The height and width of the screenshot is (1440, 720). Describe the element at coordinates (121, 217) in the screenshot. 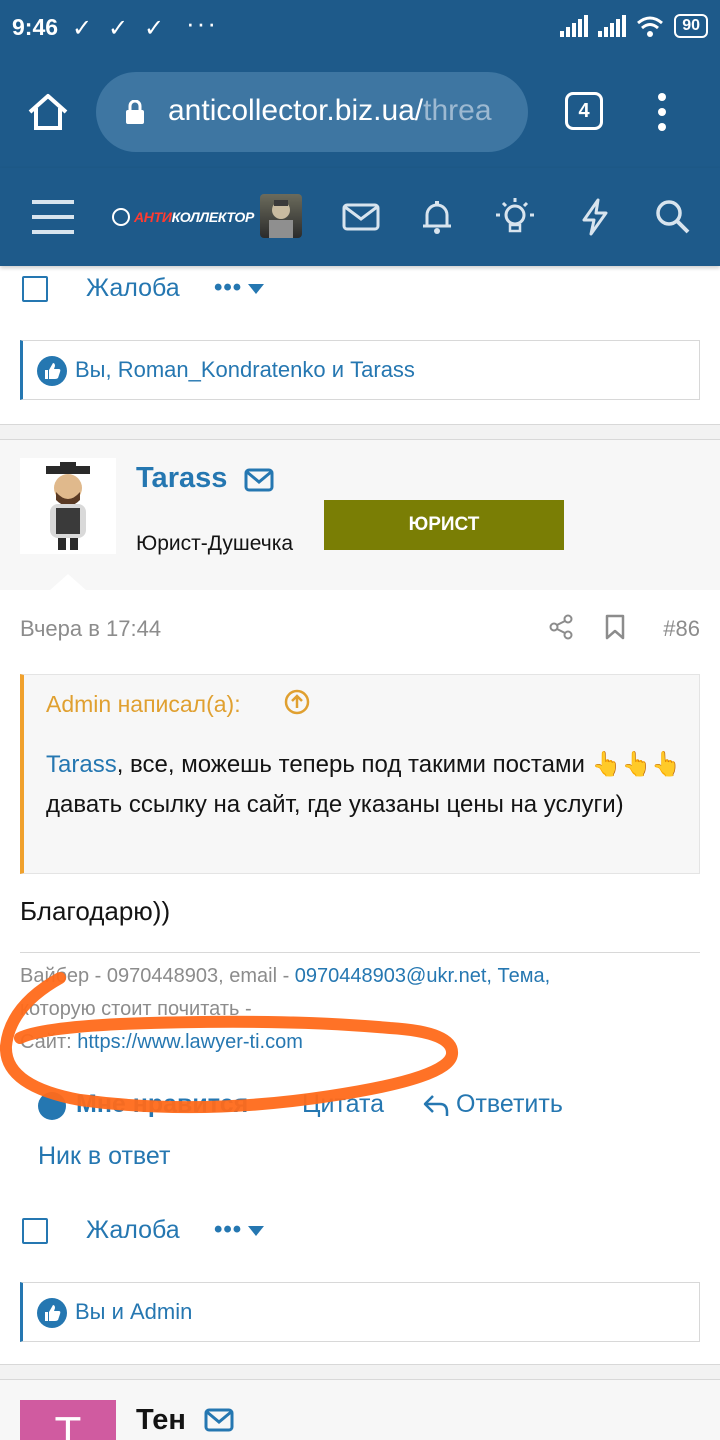

I see `logo-shield-icon` at that location.